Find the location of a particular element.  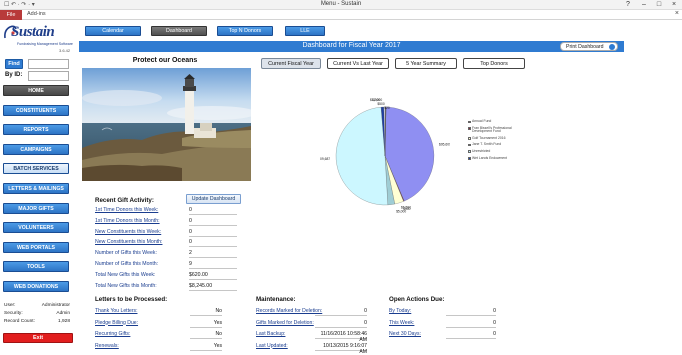

legend-item: Wet Lands Endowment is located at coordinates (498, 158).